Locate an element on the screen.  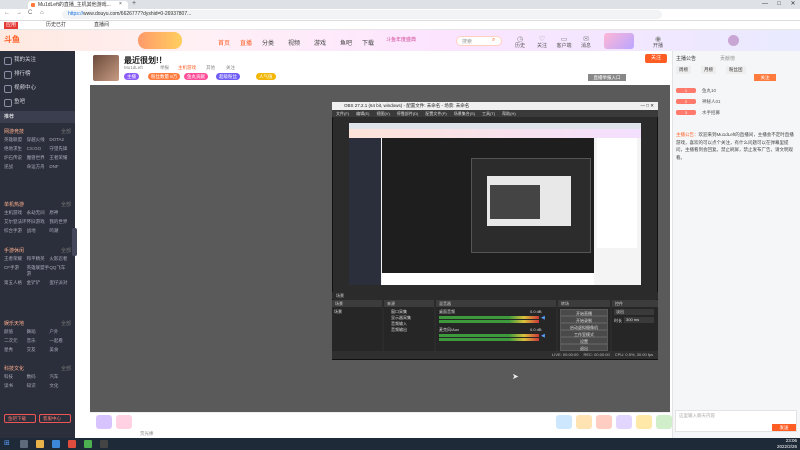
sidebar-item-following: 我的关注 is located at coordinates (37, 60).